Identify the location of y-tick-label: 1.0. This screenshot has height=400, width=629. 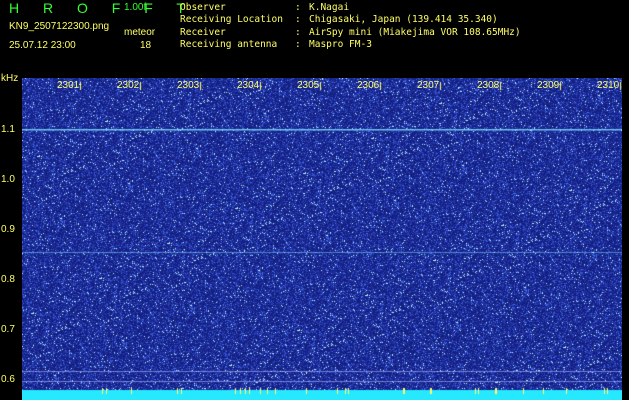
(8, 179).